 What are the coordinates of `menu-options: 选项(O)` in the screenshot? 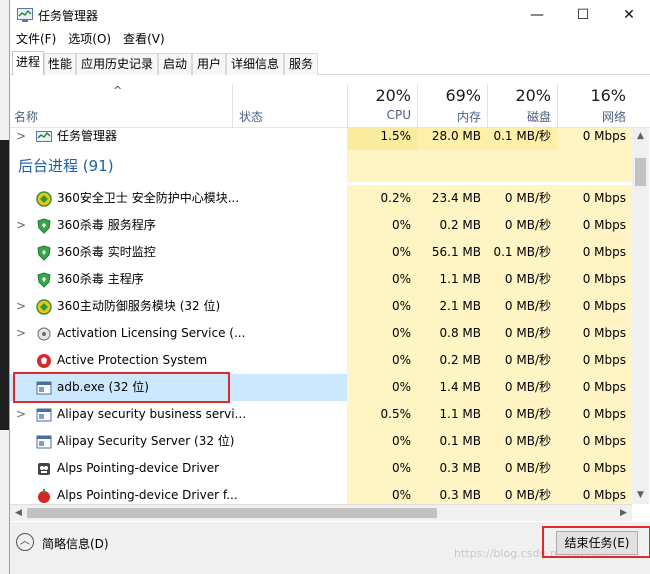 It's located at (89, 40).